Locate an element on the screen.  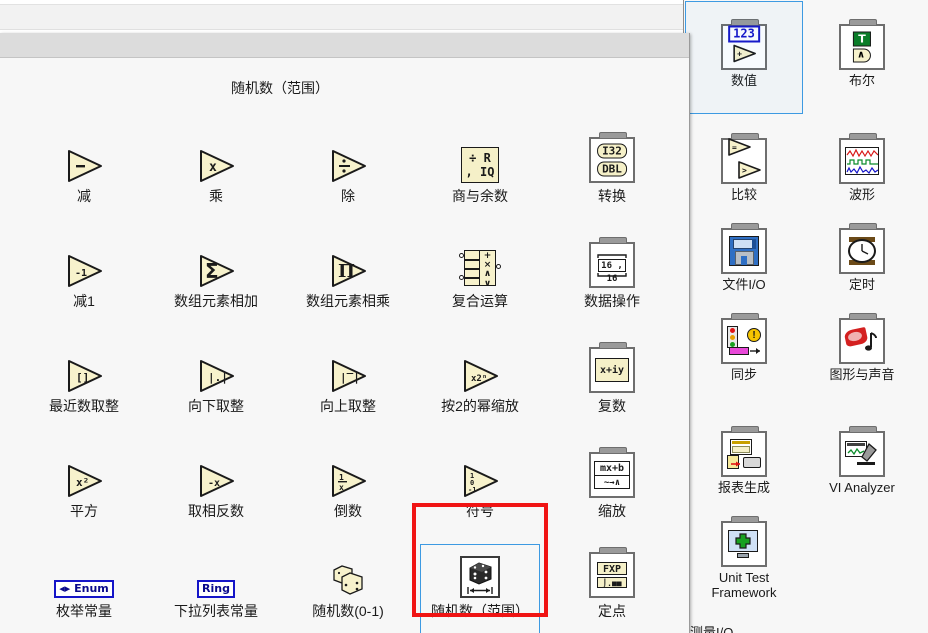
negate-triangle-icon: -x is located at coordinates (216, 473).